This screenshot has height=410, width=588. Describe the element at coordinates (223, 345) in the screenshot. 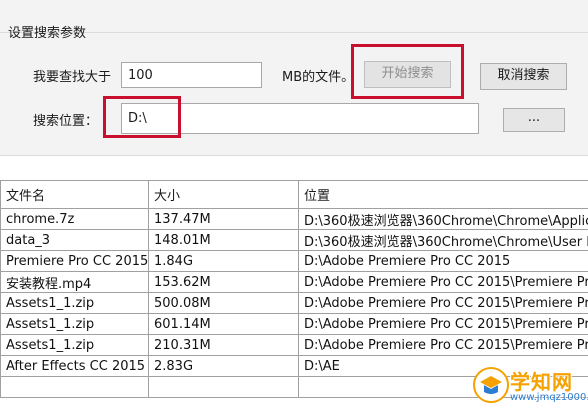

I see `cell-size: 210.31M` at that location.